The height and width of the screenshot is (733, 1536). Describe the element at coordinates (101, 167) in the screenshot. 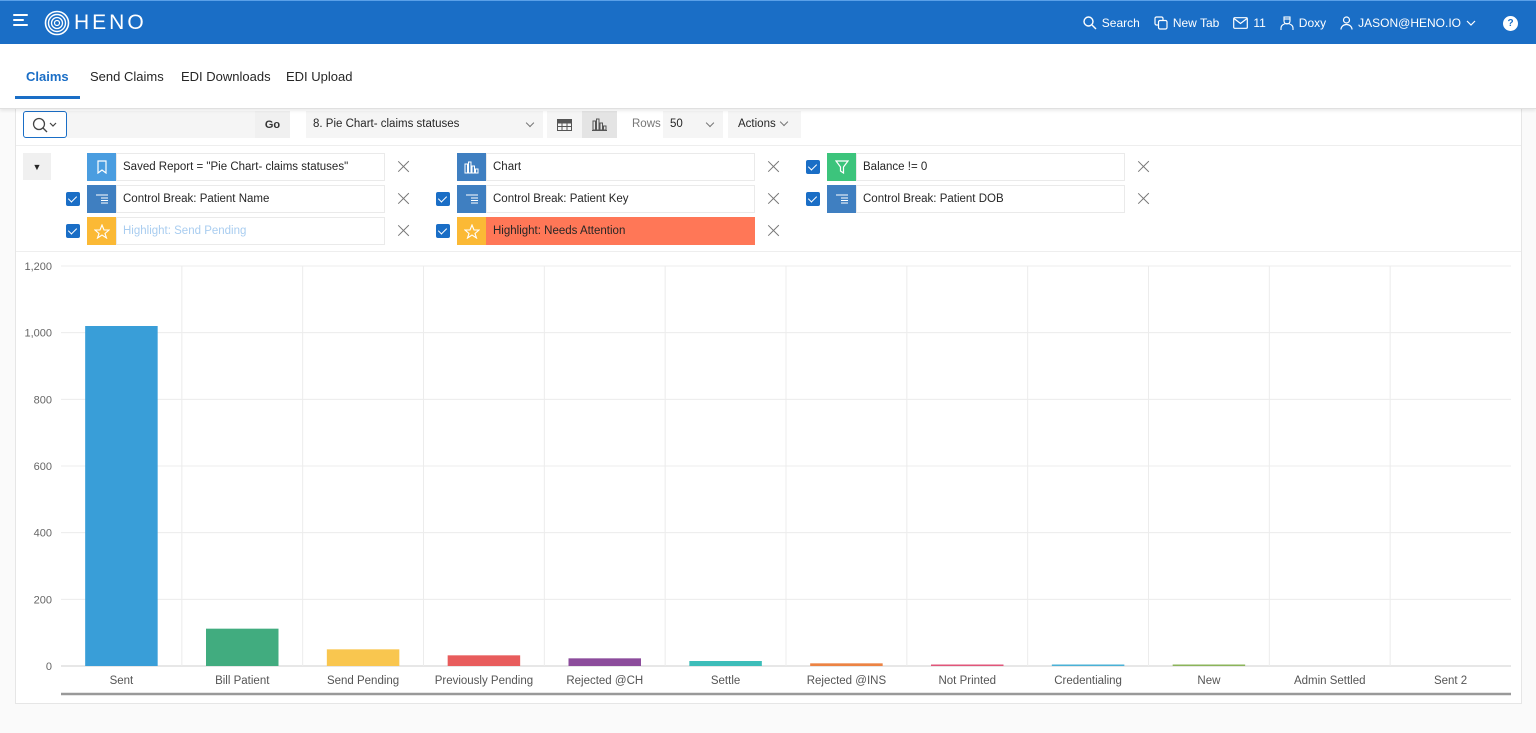

I see `bookmark-icon` at that location.